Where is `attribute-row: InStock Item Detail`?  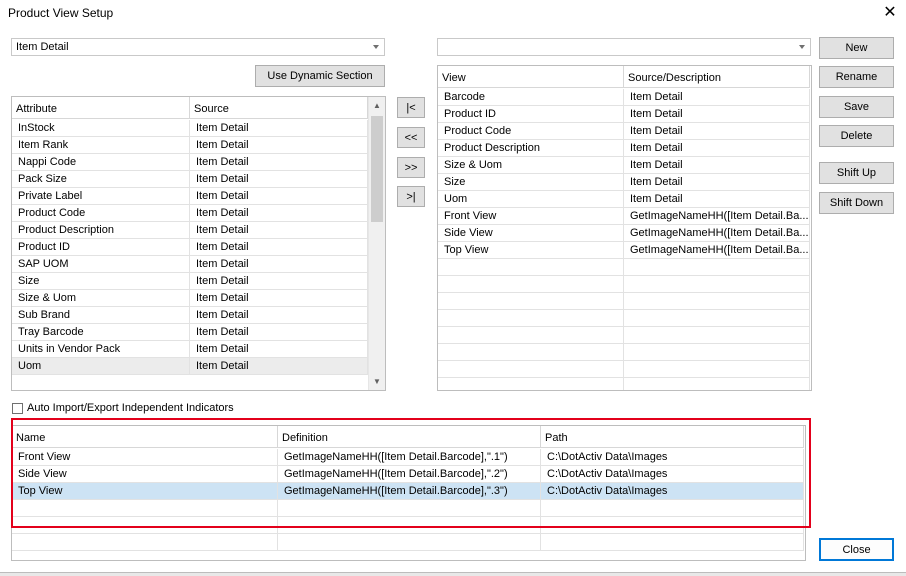
attribute-row: InStock Item Detail is located at coordinates (190, 128).